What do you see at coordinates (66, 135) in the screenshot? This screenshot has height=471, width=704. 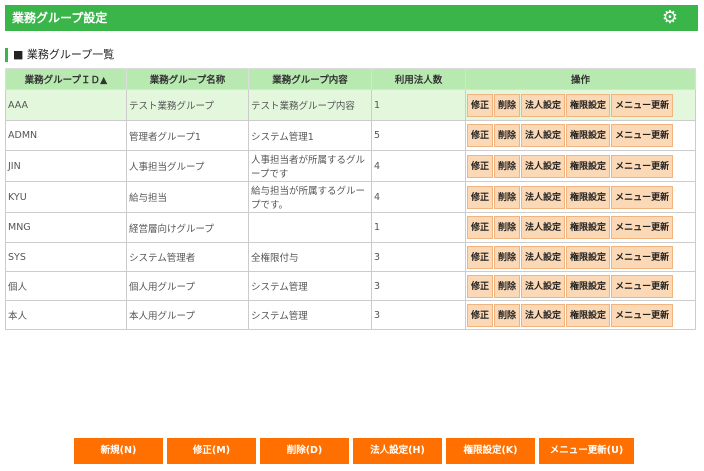 I see `cell-id: ADMN` at bounding box center [66, 135].